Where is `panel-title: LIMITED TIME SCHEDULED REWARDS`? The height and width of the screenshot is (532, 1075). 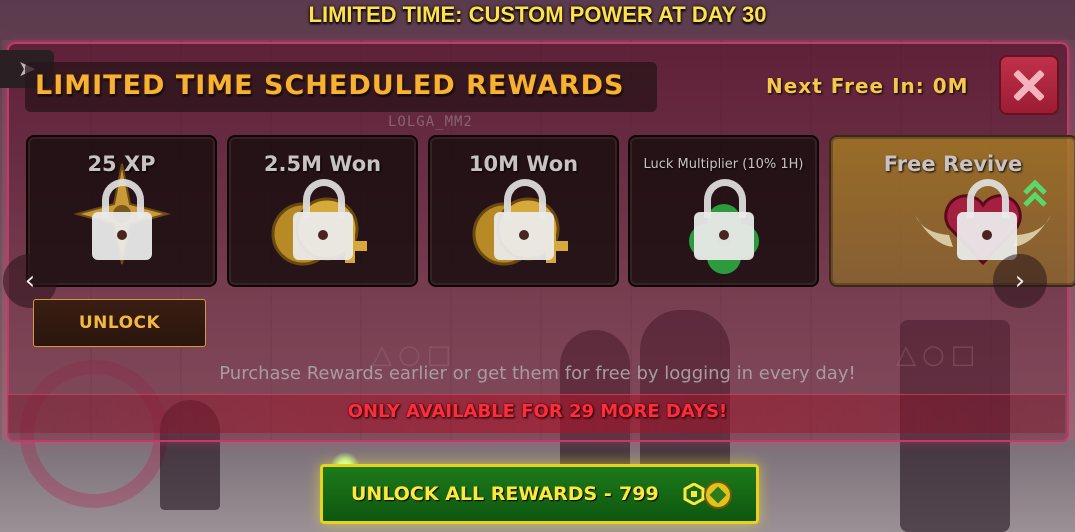
panel-title: LIMITED TIME SCHEDULED REWARDS is located at coordinates (330, 85).